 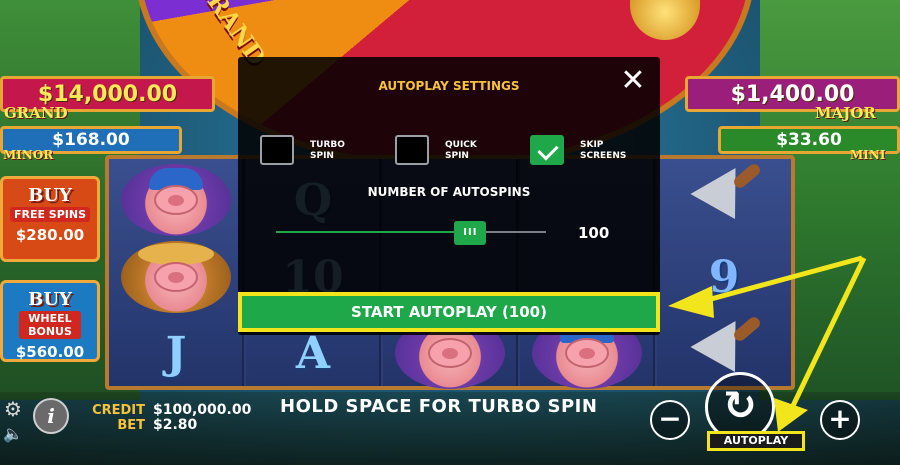 What do you see at coordinates (118, 410) in the screenshot?
I see `credit-label: CREDIT` at bounding box center [118, 410].